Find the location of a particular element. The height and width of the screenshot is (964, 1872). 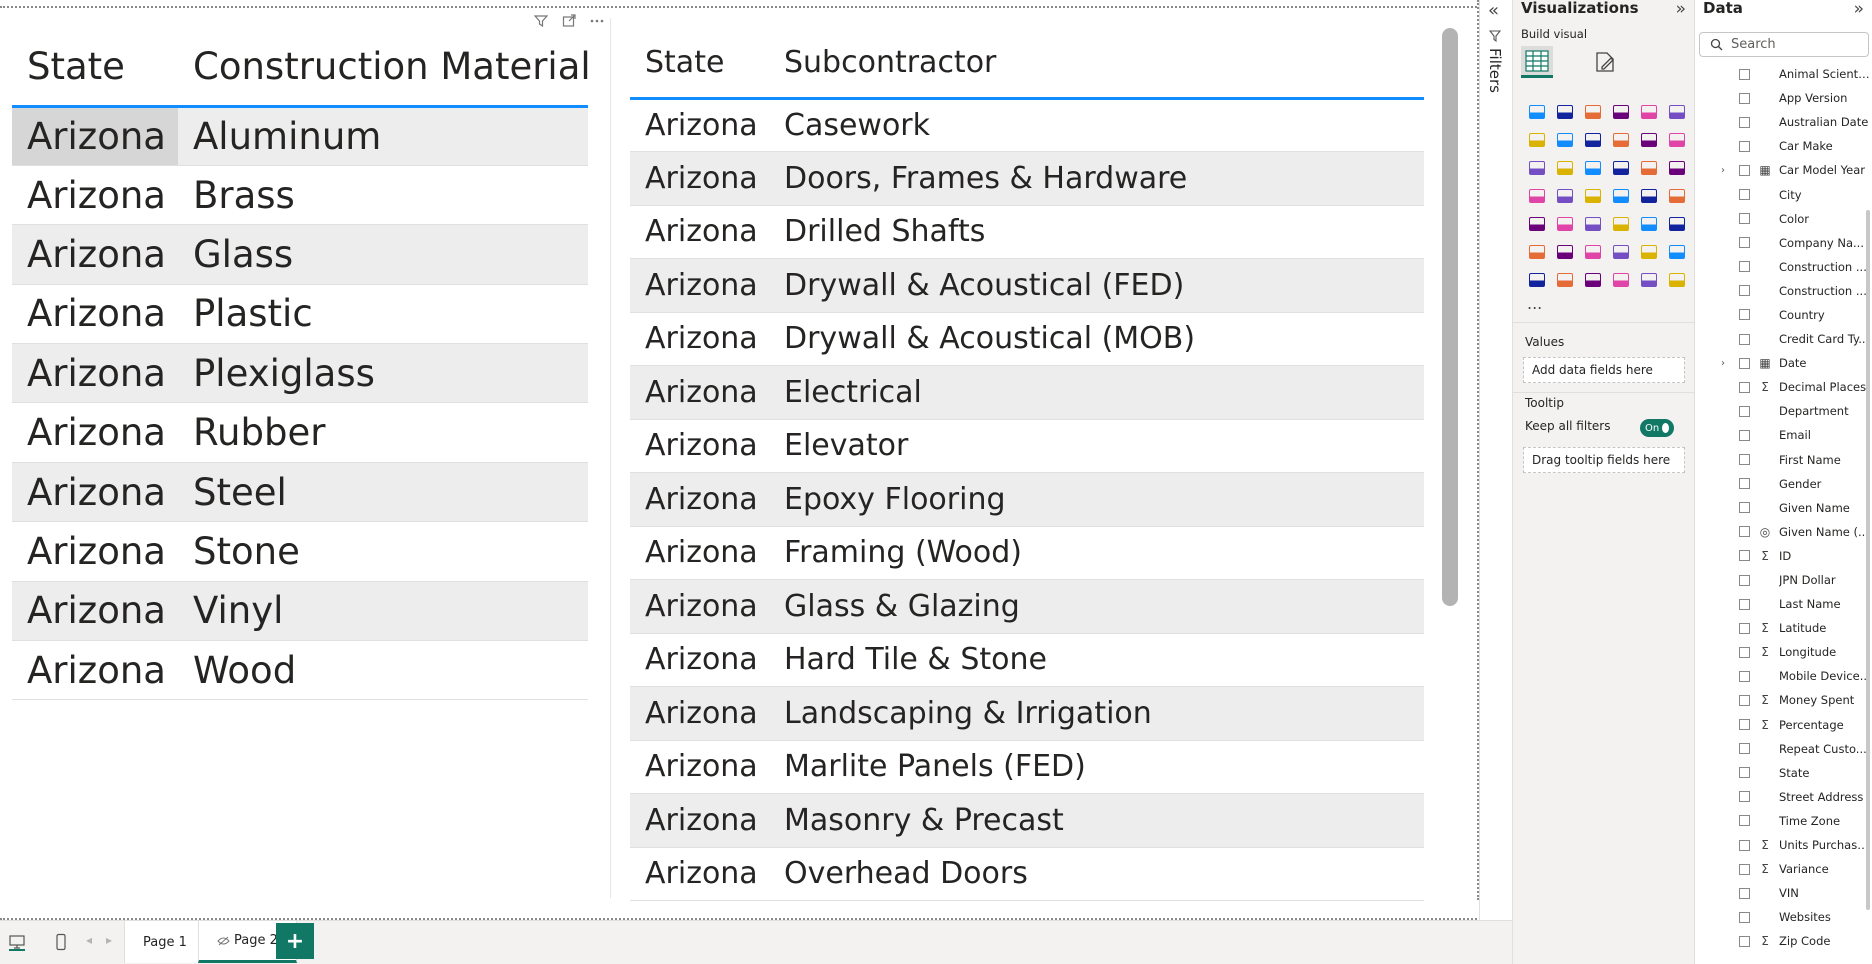

table-row: Arizona Electrical is located at coordinates (1027, 392).